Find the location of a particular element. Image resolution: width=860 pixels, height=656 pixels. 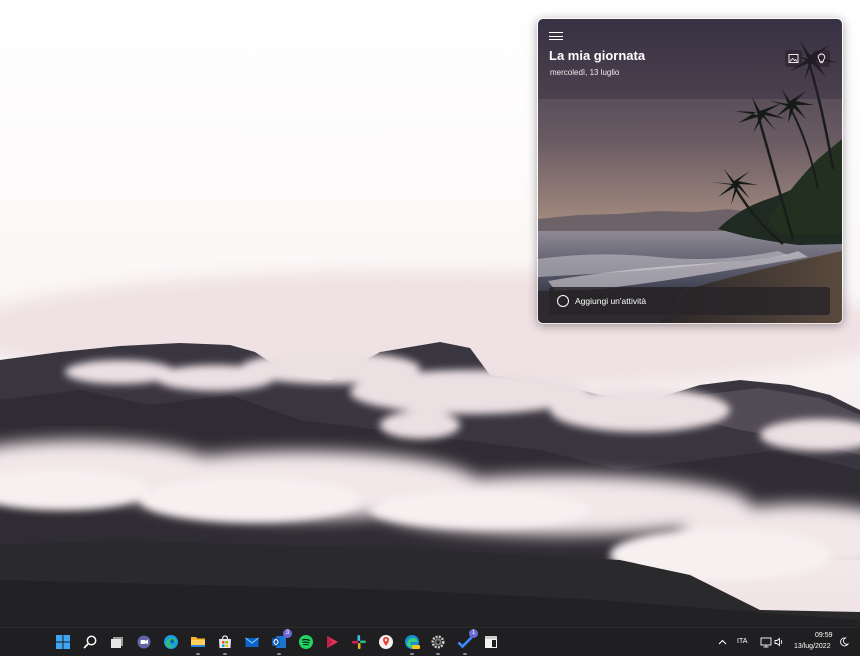

search-icon is located at coordinates (90, 642).